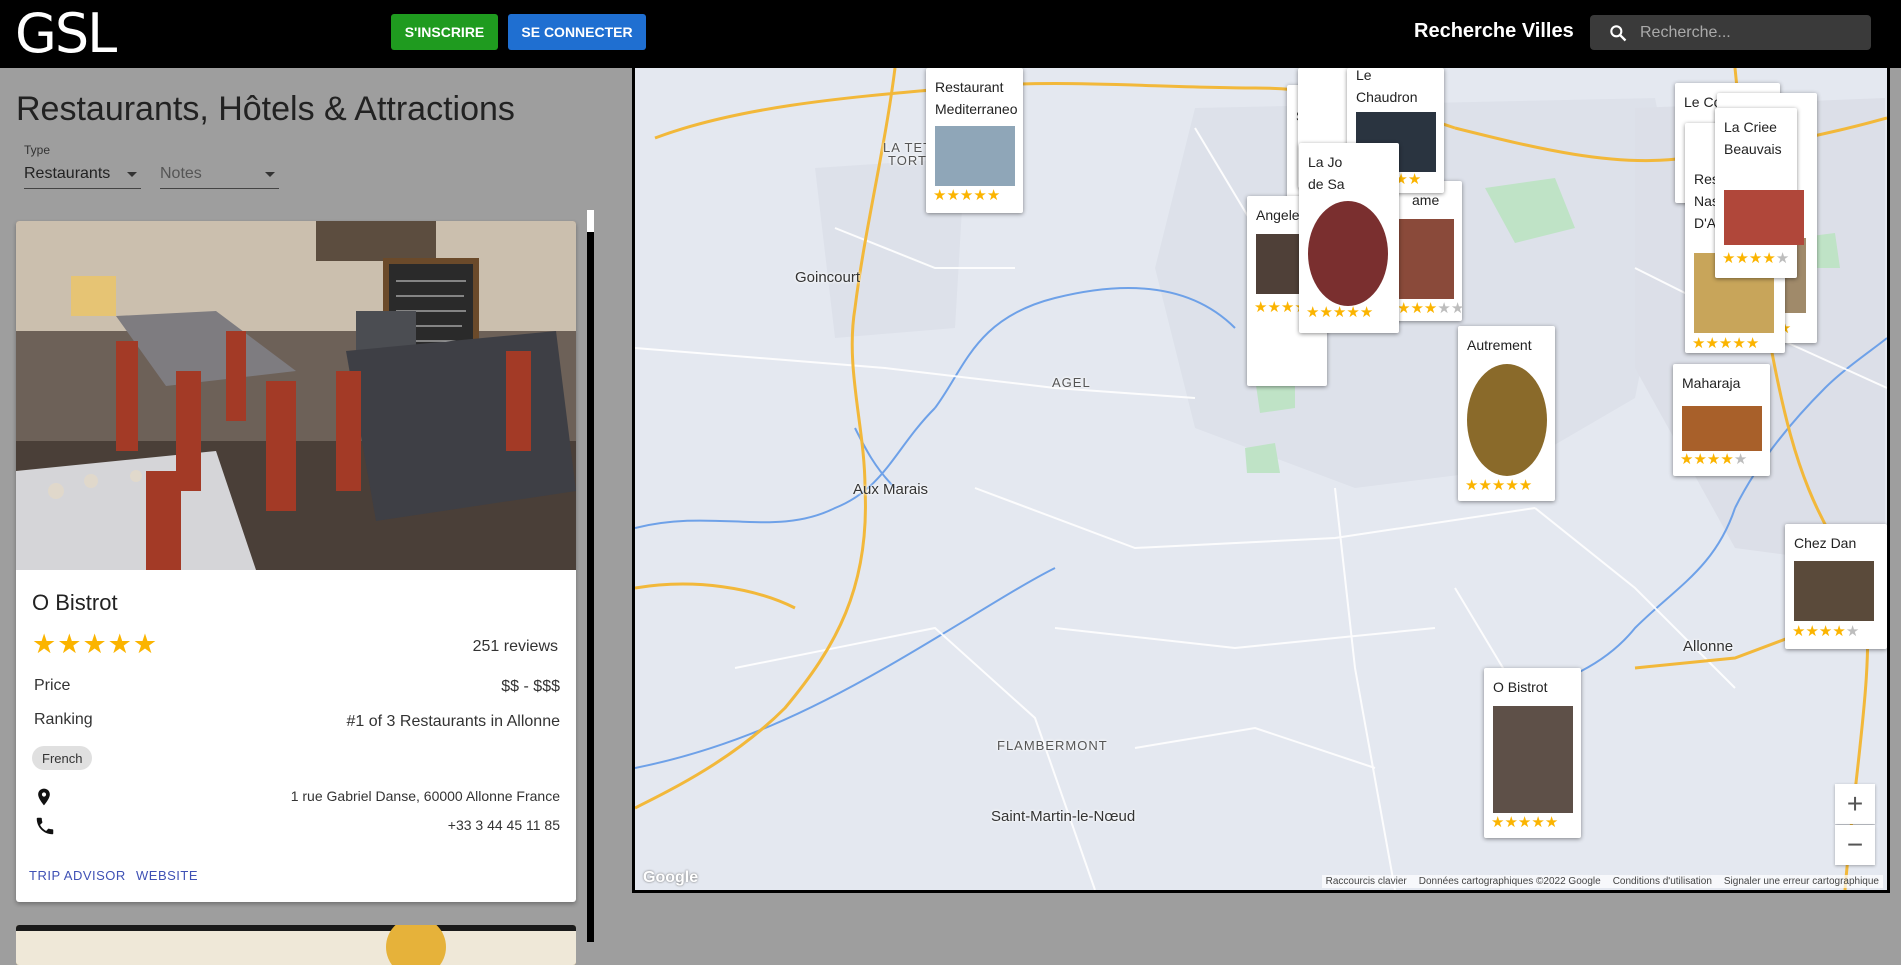 Image resolution: width=1901 pixels, height=965 pixels. I want to click on map-marker-restaurant-mediterraneo: Restaurant Mediterraneo ★ ★ ★ ★ ★, so click(974, 140).